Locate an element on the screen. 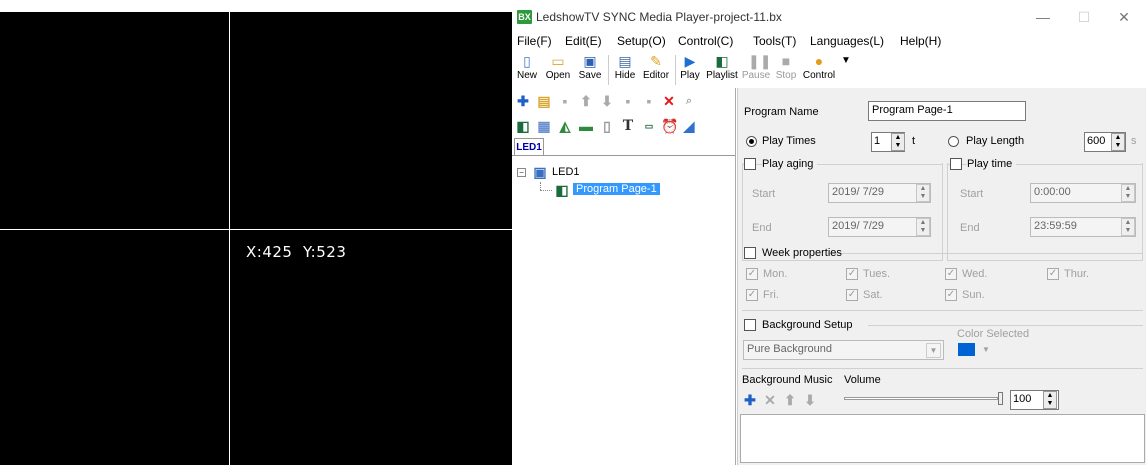  color-dropdown-icon: ▼ is located at coordinates (986, 349).